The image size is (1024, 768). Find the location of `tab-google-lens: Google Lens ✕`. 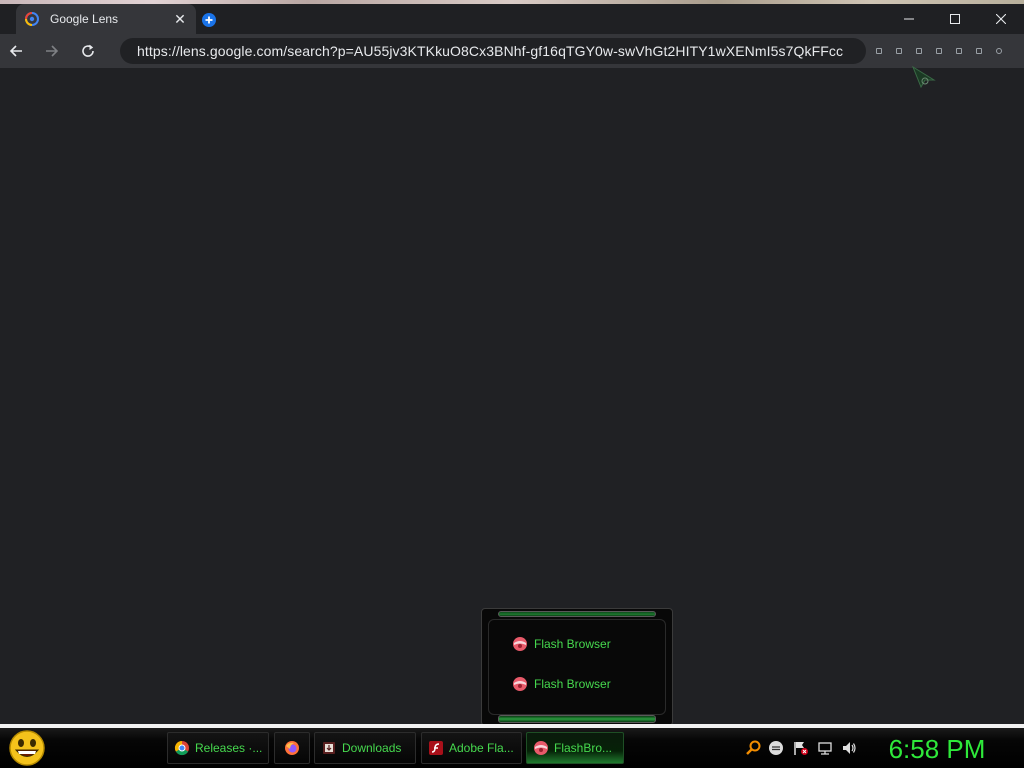

tab-google-lens: Google Lens ✕ is located at coordinates (106, 19).